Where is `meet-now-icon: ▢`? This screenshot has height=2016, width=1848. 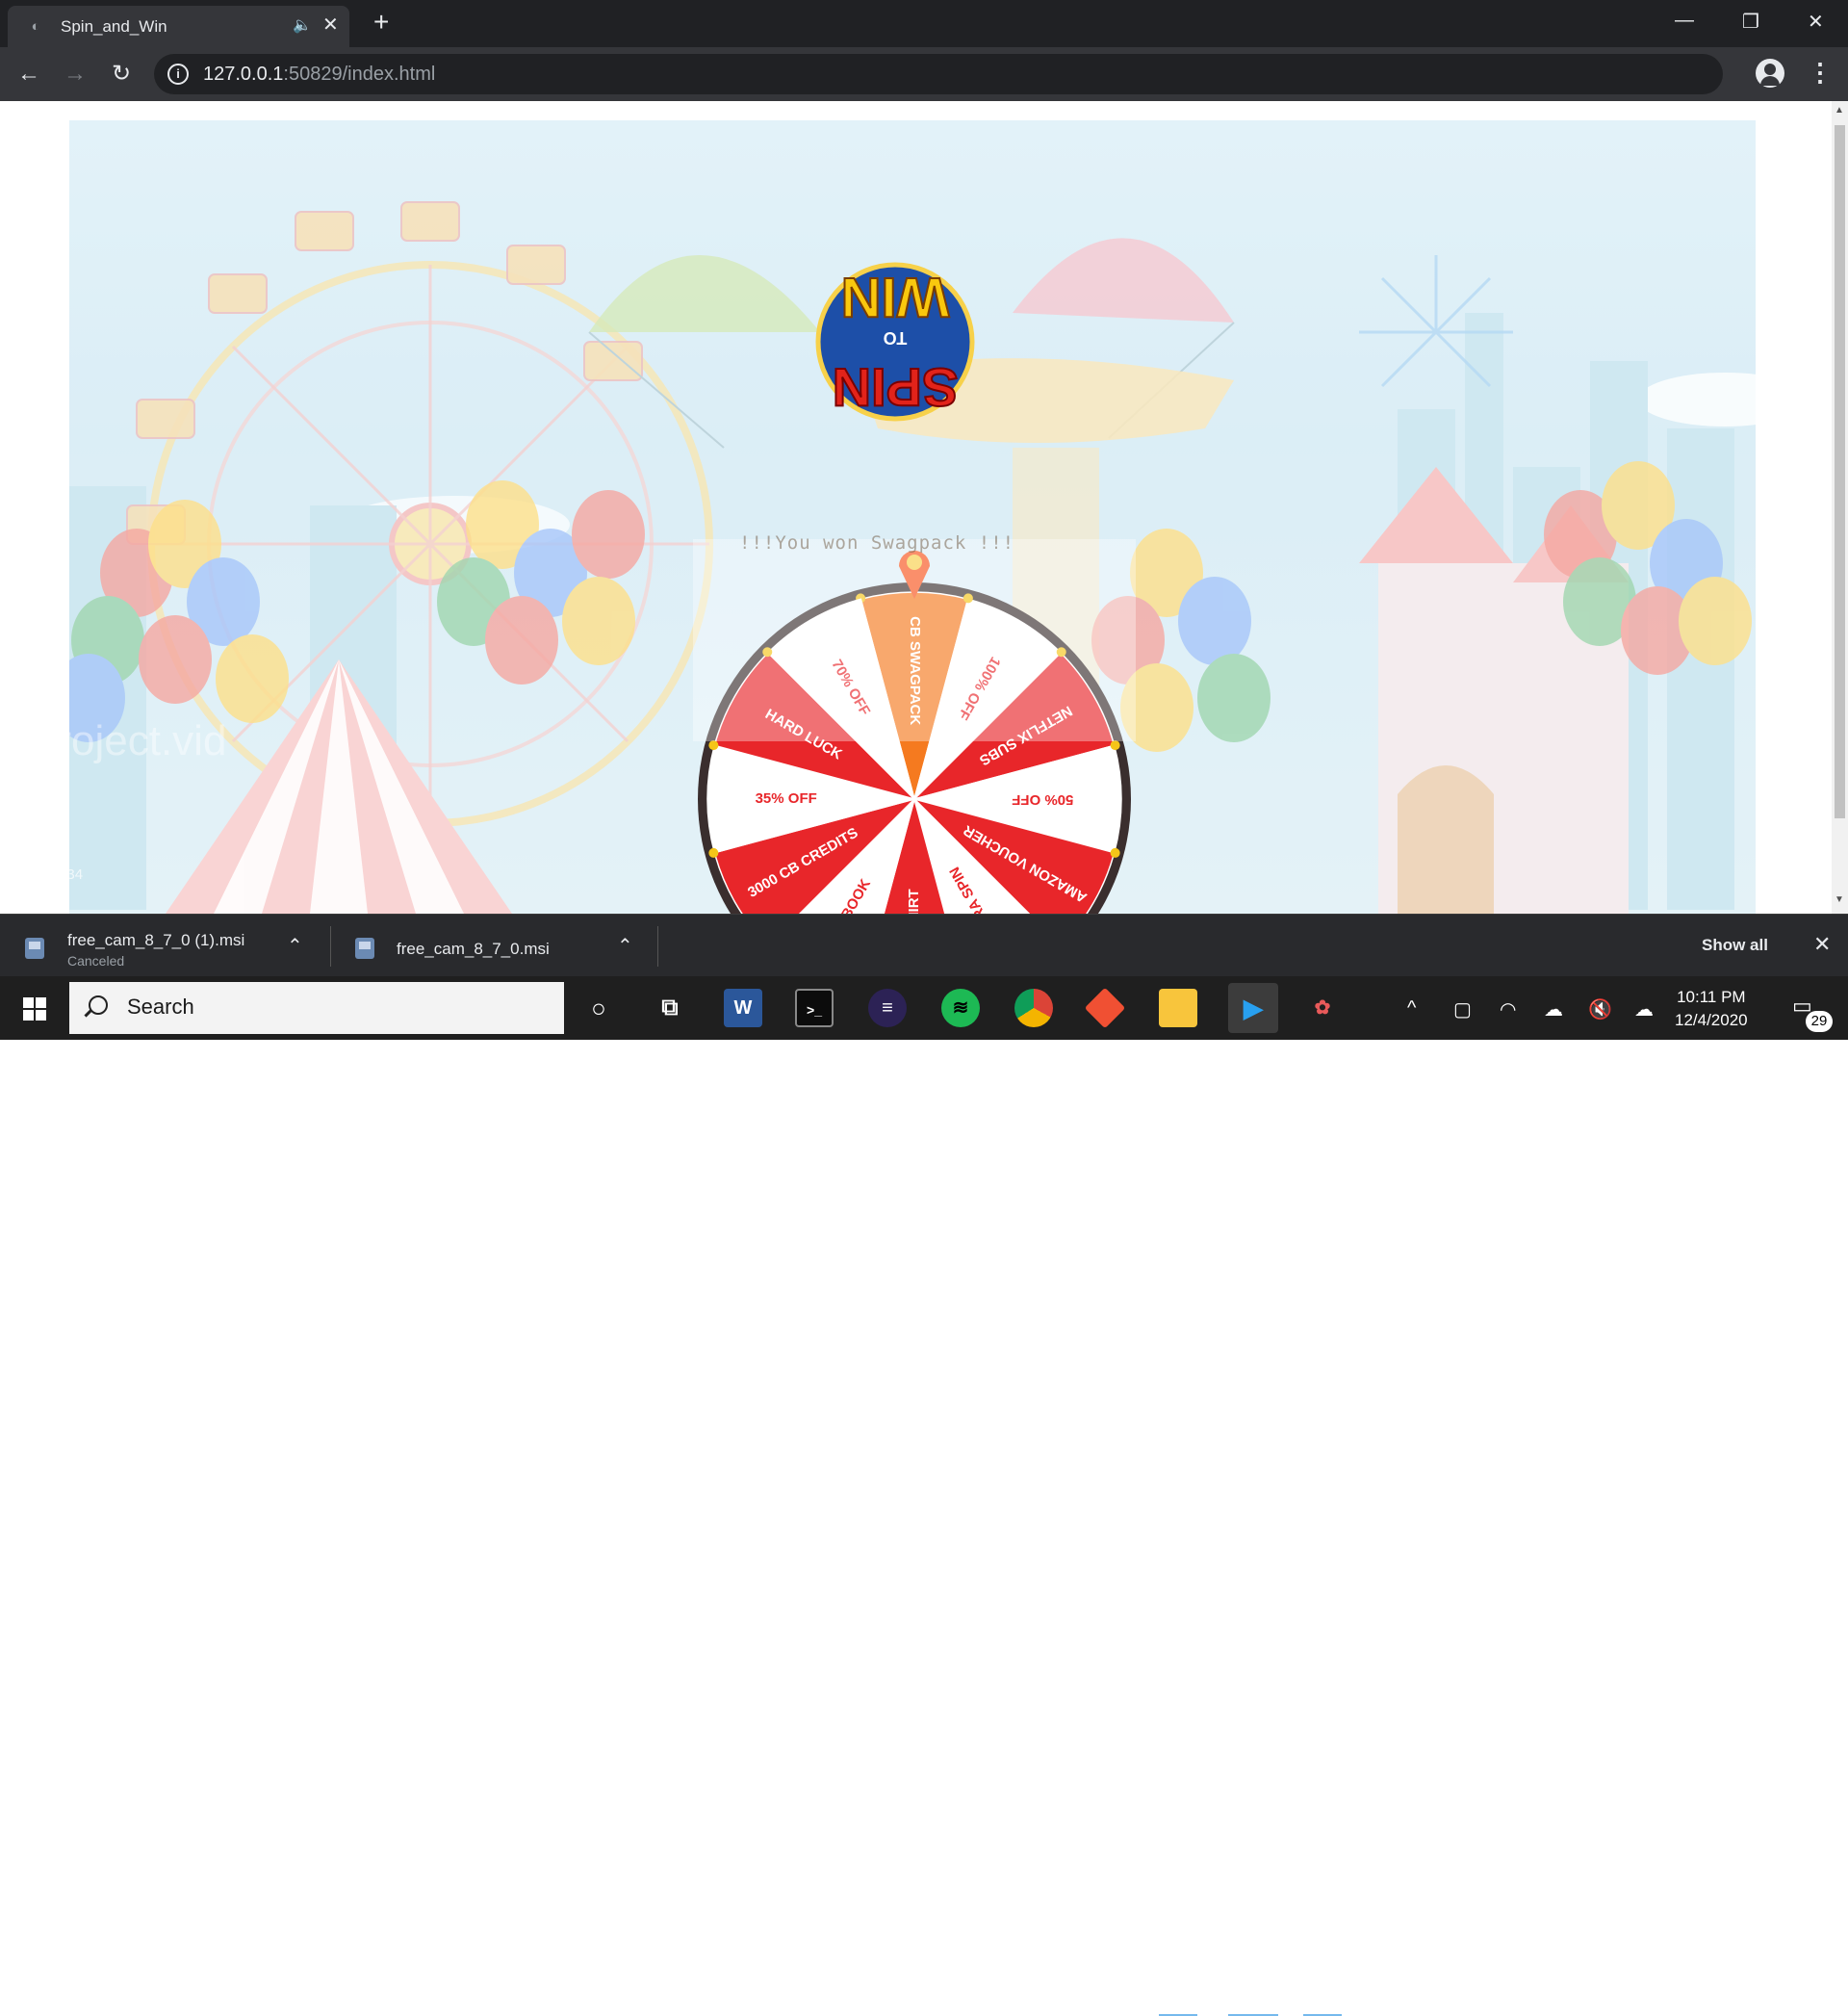
meet-now-icon: ▢ is located at coordinates (1462, 1009).